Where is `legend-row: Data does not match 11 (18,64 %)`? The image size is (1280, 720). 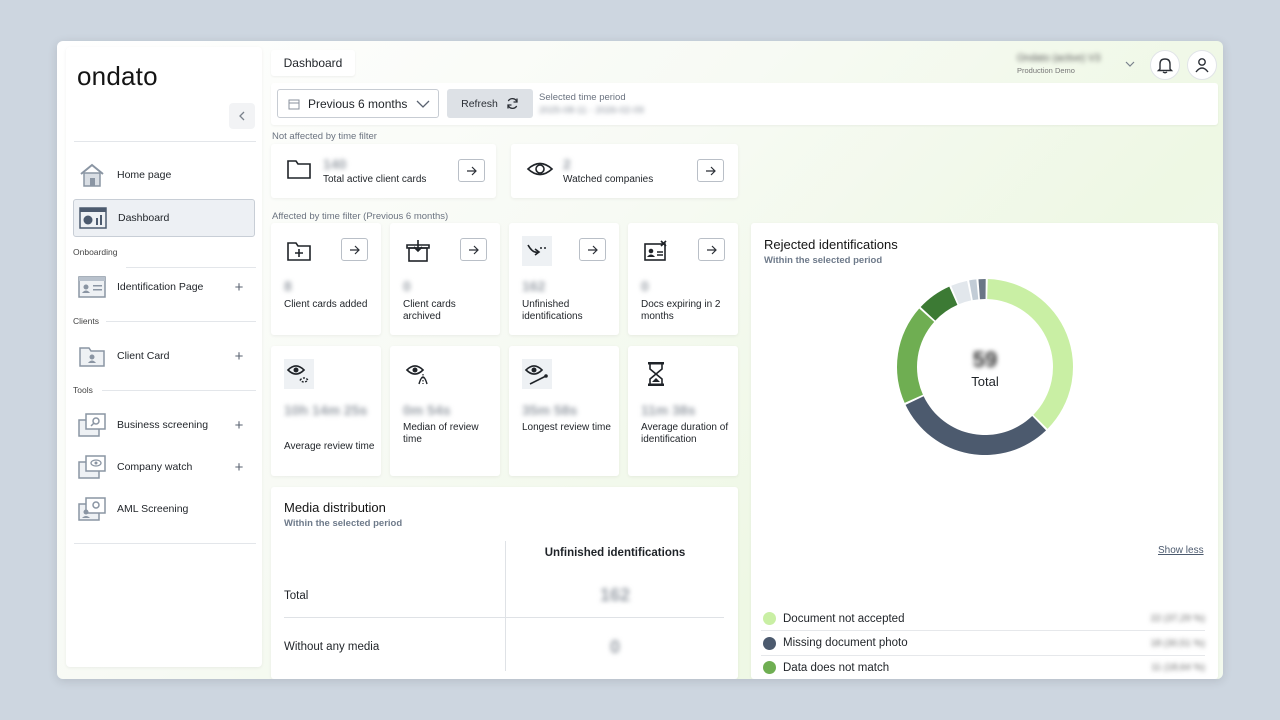
legend-row: Data does not match 11 (18,64 %) is located at coordinates (983, 667).